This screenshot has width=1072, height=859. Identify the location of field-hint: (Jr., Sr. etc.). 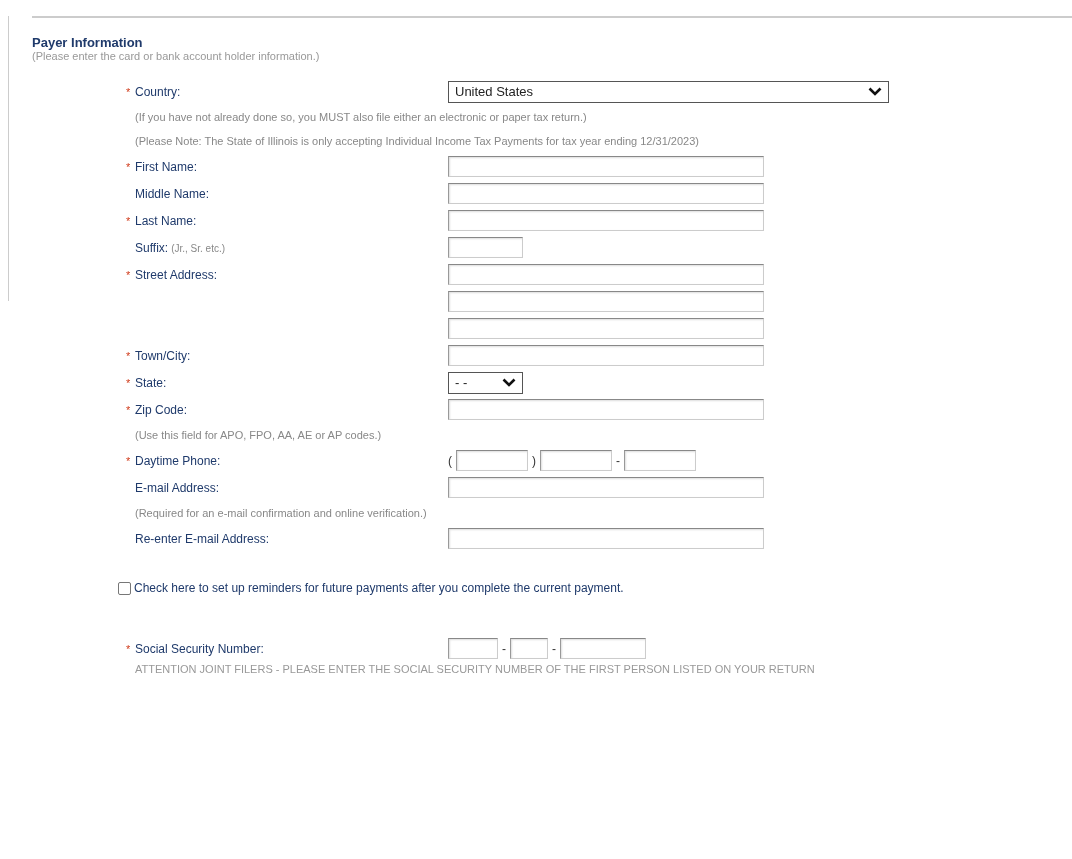
(198, 248).